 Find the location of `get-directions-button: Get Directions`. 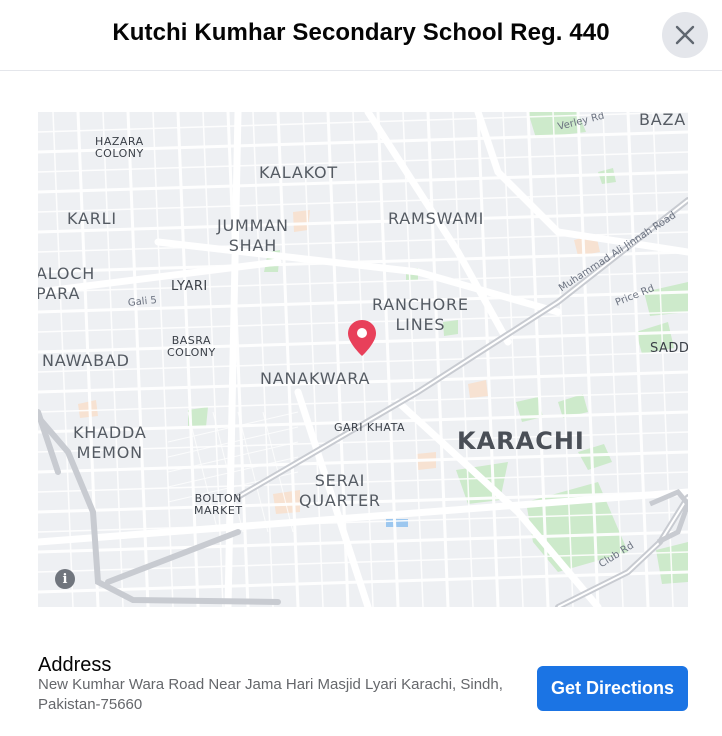

get-directions-button: Get Directions is located at coordinates (612, 688).